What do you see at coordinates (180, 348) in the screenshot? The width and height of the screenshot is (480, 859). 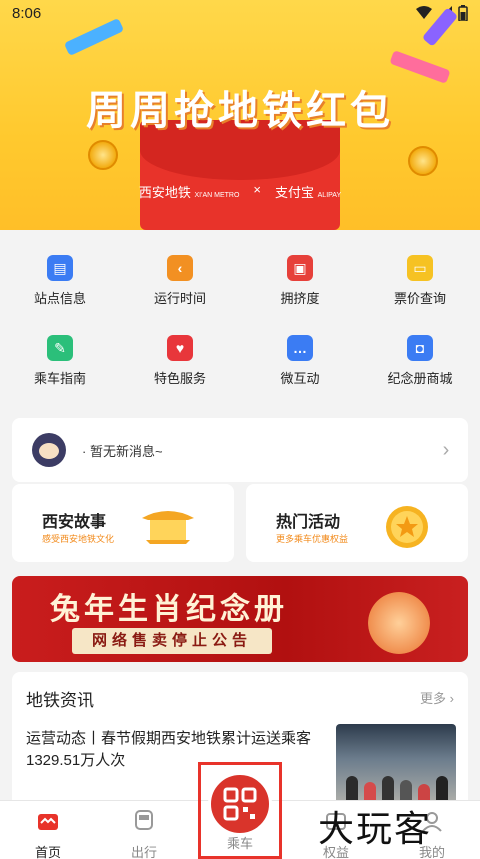 I see `heart-icon: ♥` at bounding box center [180, 348].